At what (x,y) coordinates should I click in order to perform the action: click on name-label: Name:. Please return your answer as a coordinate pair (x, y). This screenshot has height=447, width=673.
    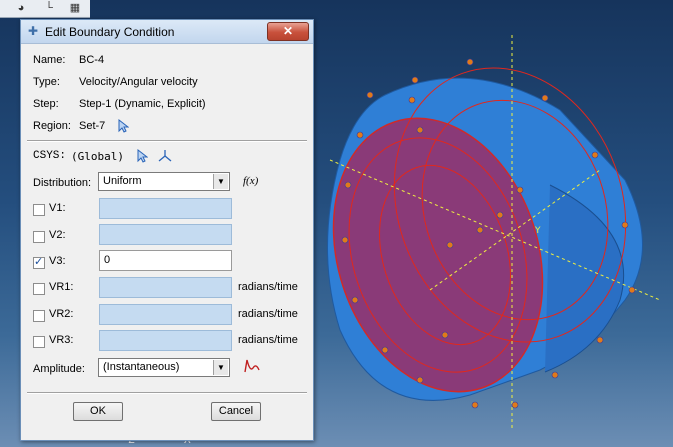
    Looking at the image, I should click on (49, 60).